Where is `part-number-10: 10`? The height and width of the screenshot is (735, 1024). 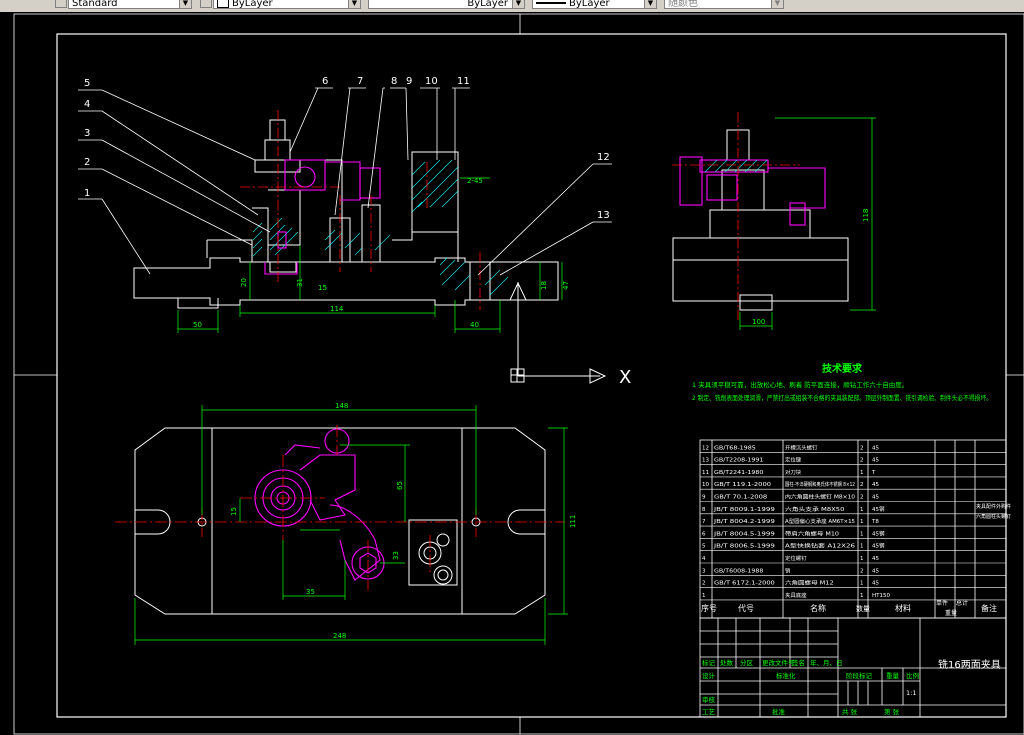
part-number-10: 10 is located at coordinates (431, 81).